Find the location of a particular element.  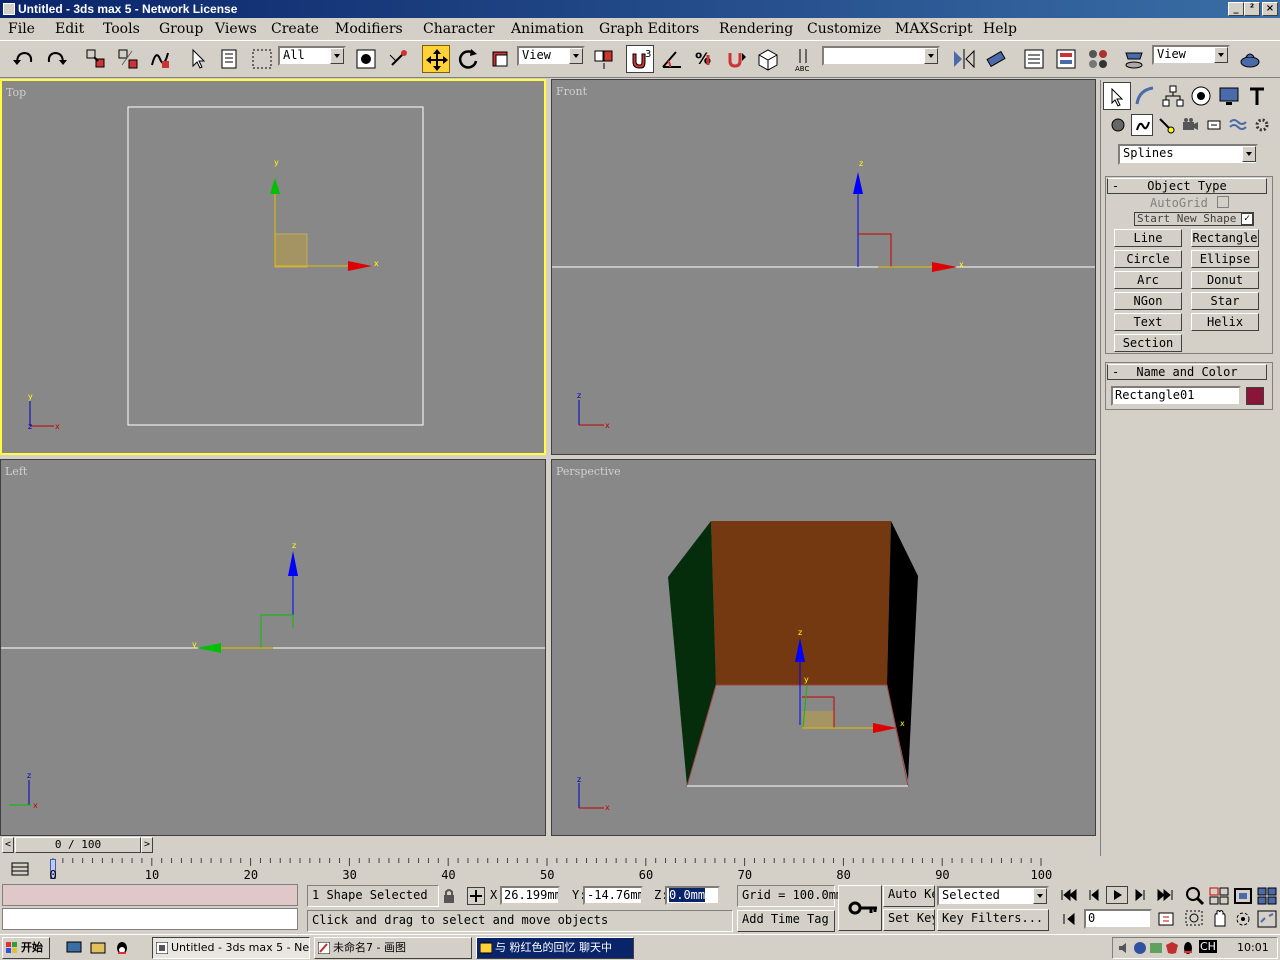

play-icon is located at coordinates (1117, 895).